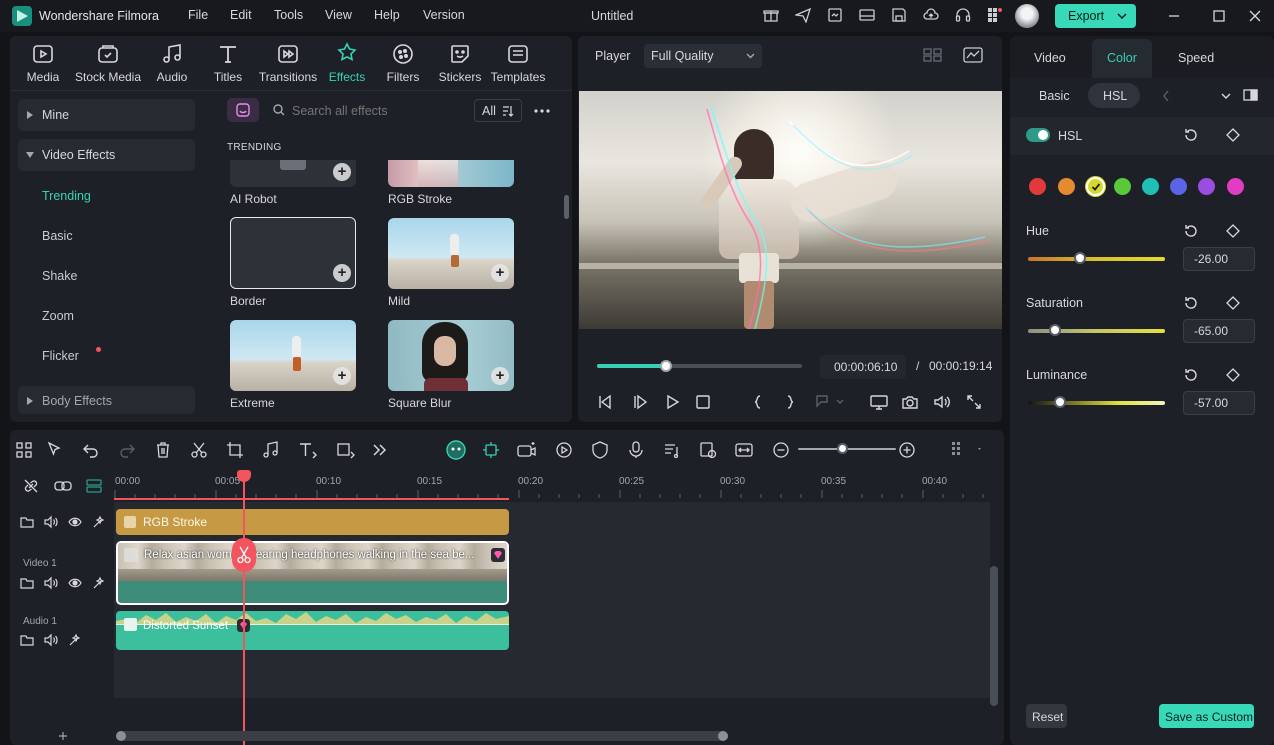 The width and height of the screenshot is (1274, 745). Describe the element at coordinates (312, 630) in the screenshot. I see `audio-clip: Distorted Sunset` at that location.